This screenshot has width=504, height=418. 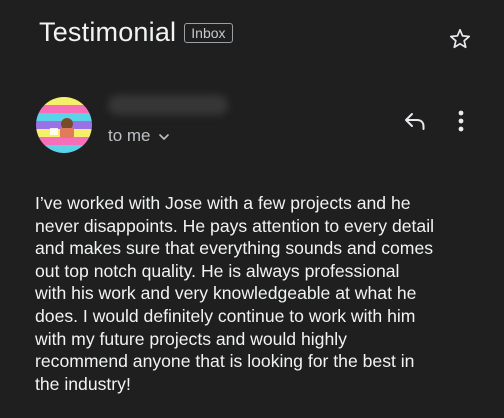 I want to click on email-subject: Testimonial, so click(x=108, y=32).